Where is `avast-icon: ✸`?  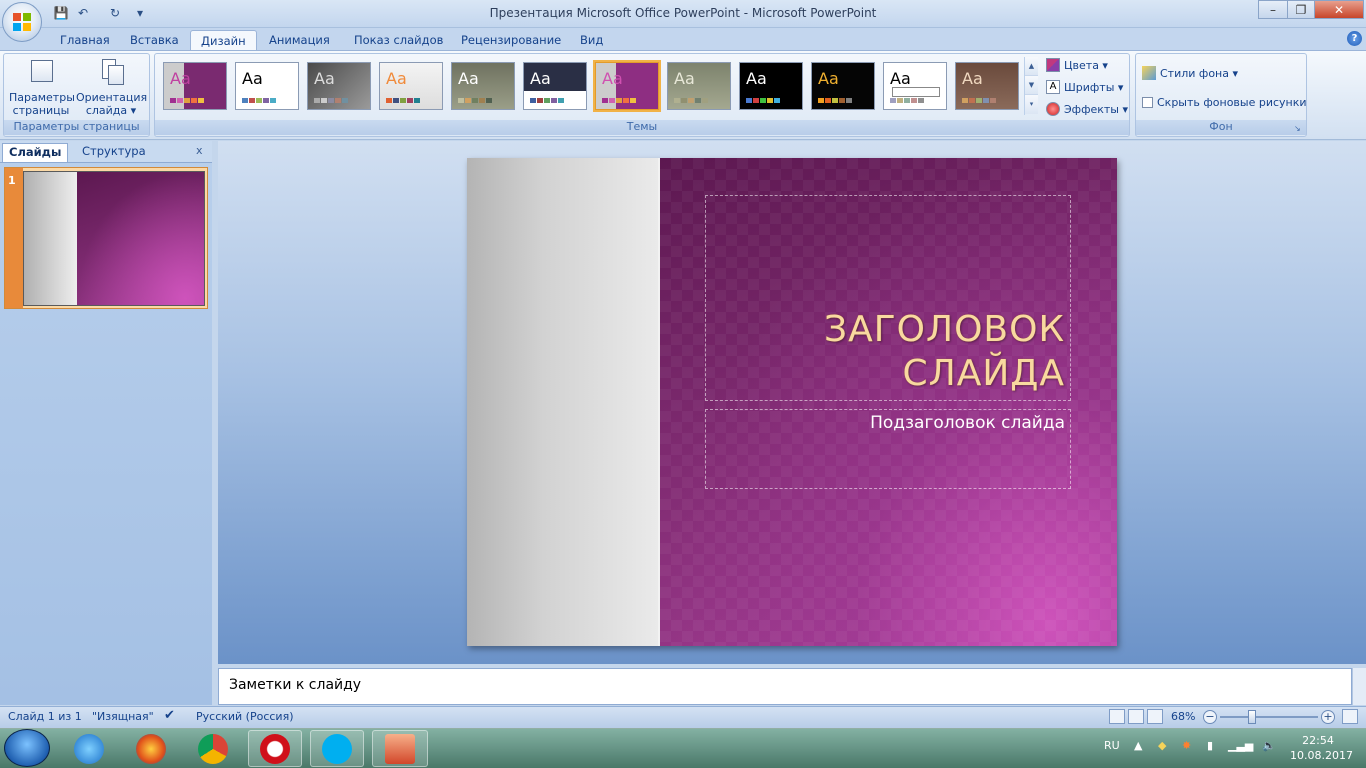 avast-icon: ✸ is located at coordinates (1186, 745).